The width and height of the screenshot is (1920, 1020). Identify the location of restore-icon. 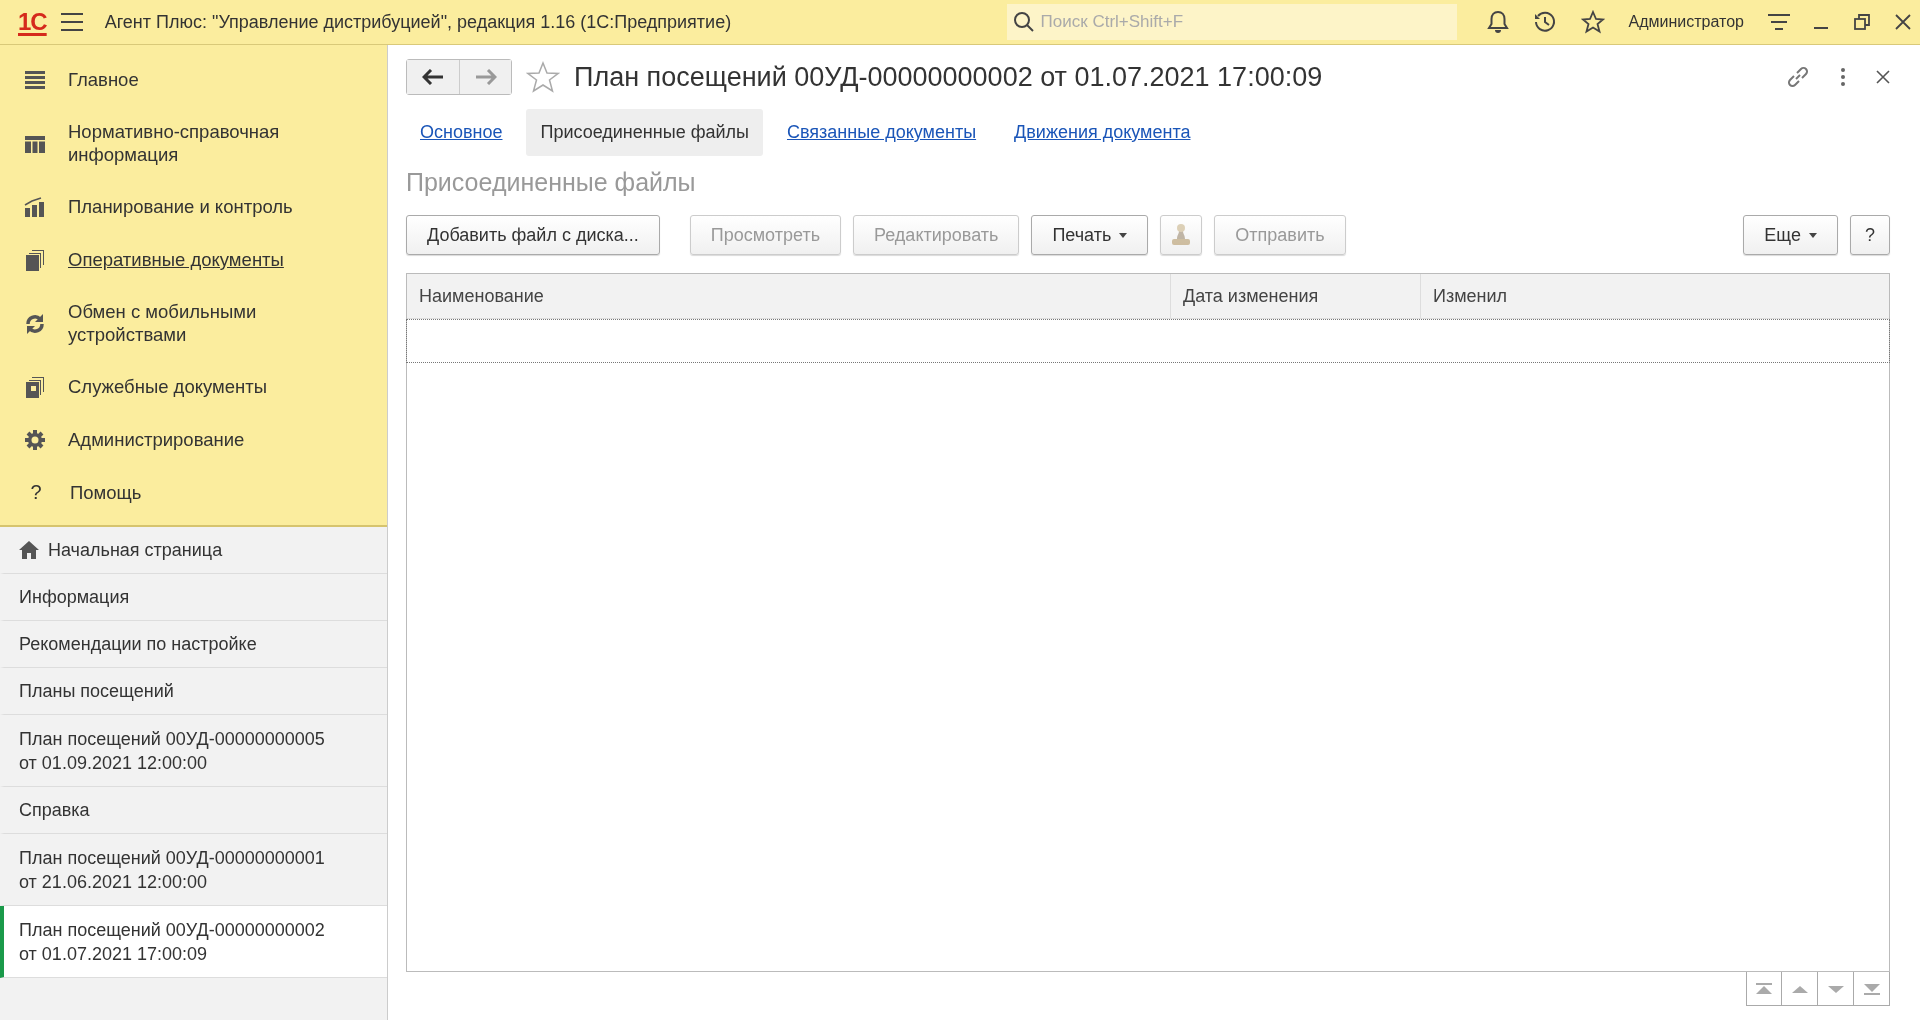
(1862, 22).